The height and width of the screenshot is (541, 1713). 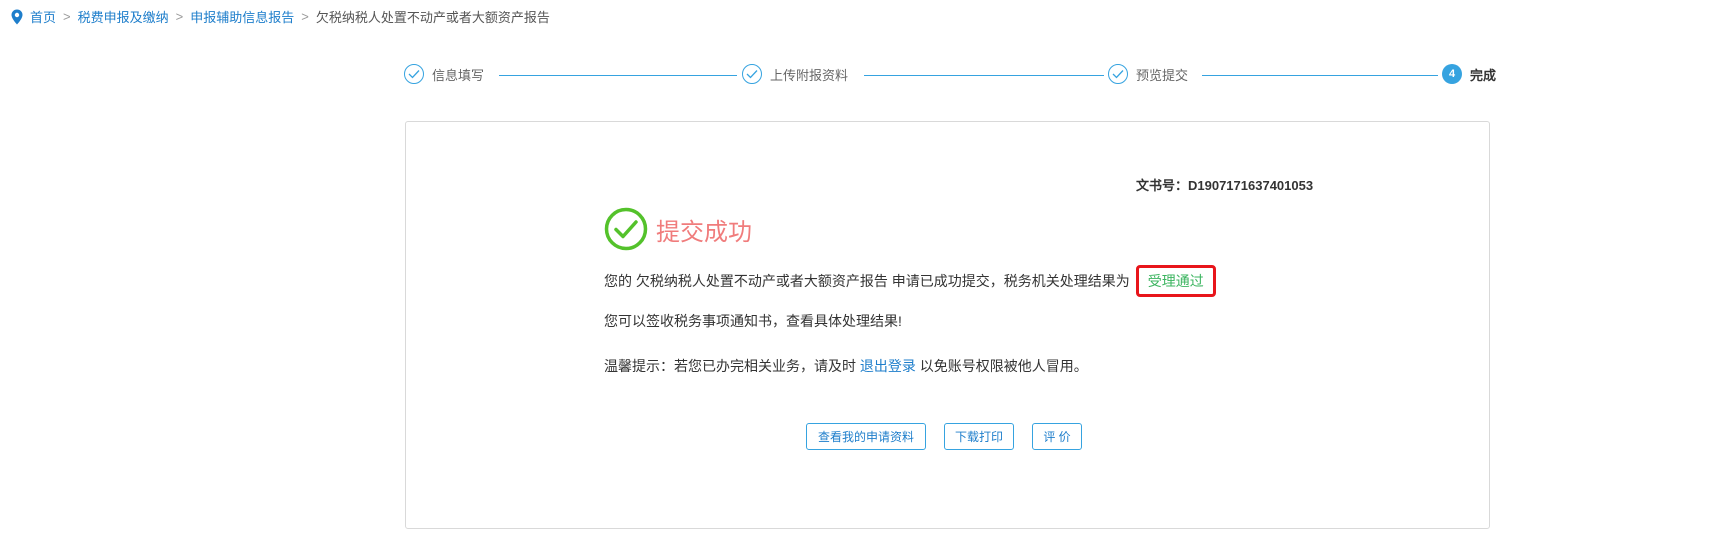 What do you see at coordinates (432, 17) in the screenshot?
I see `breadcrumb-current-page: 欠税纳税人处置不动产或者大额资产报告` at bounding box center [432, 17].